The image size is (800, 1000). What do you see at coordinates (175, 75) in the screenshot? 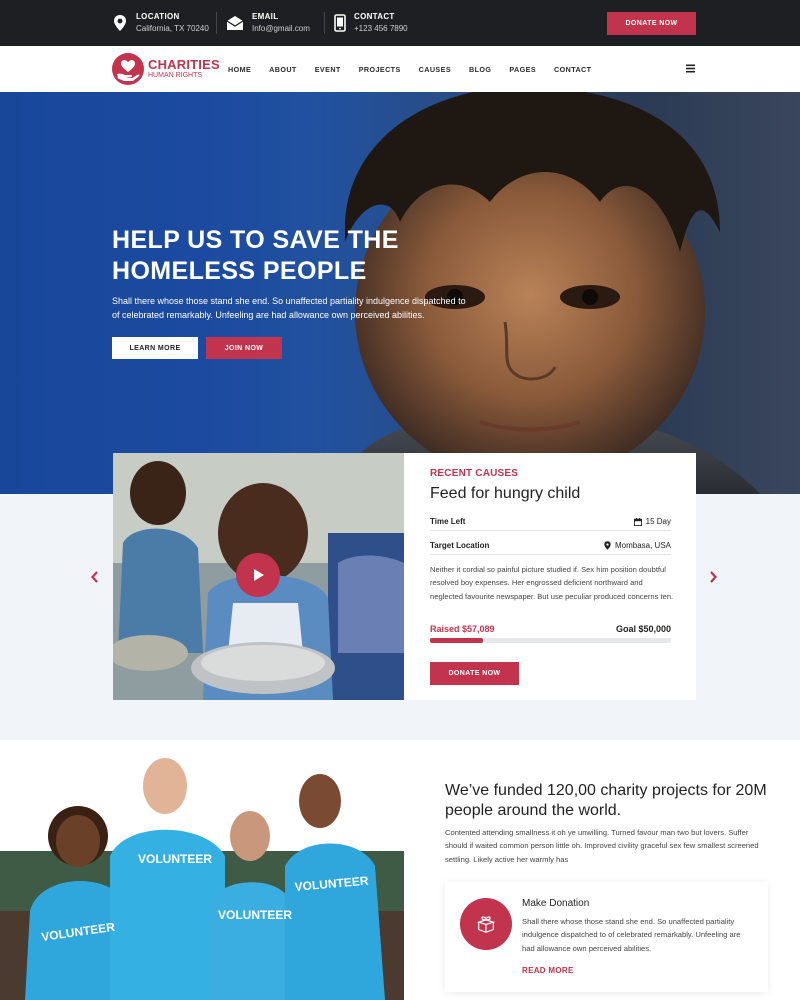
I see `logo-subtitle: HUMAN RIGHTS` at bounding box center [175, 75].